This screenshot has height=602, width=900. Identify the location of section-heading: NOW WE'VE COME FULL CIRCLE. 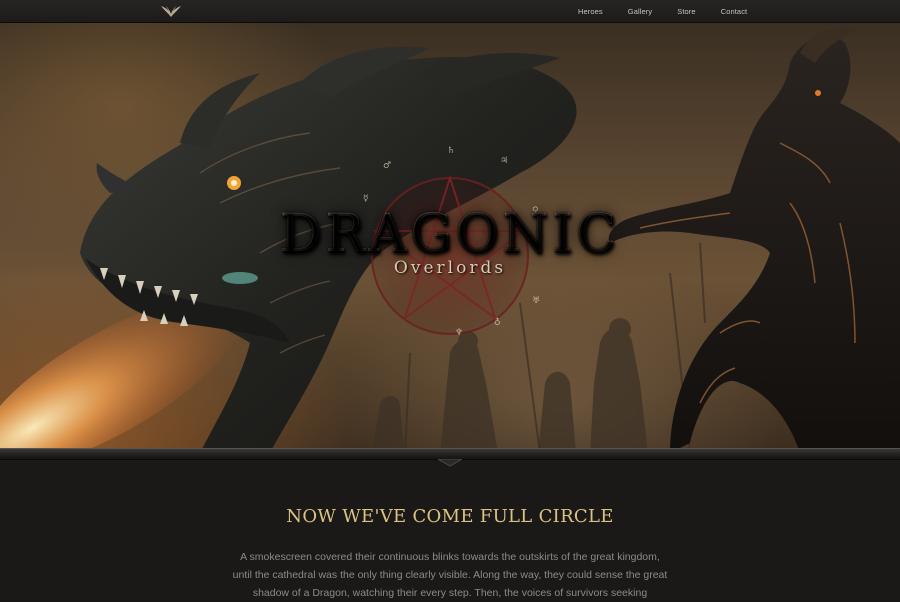
(450, 516).